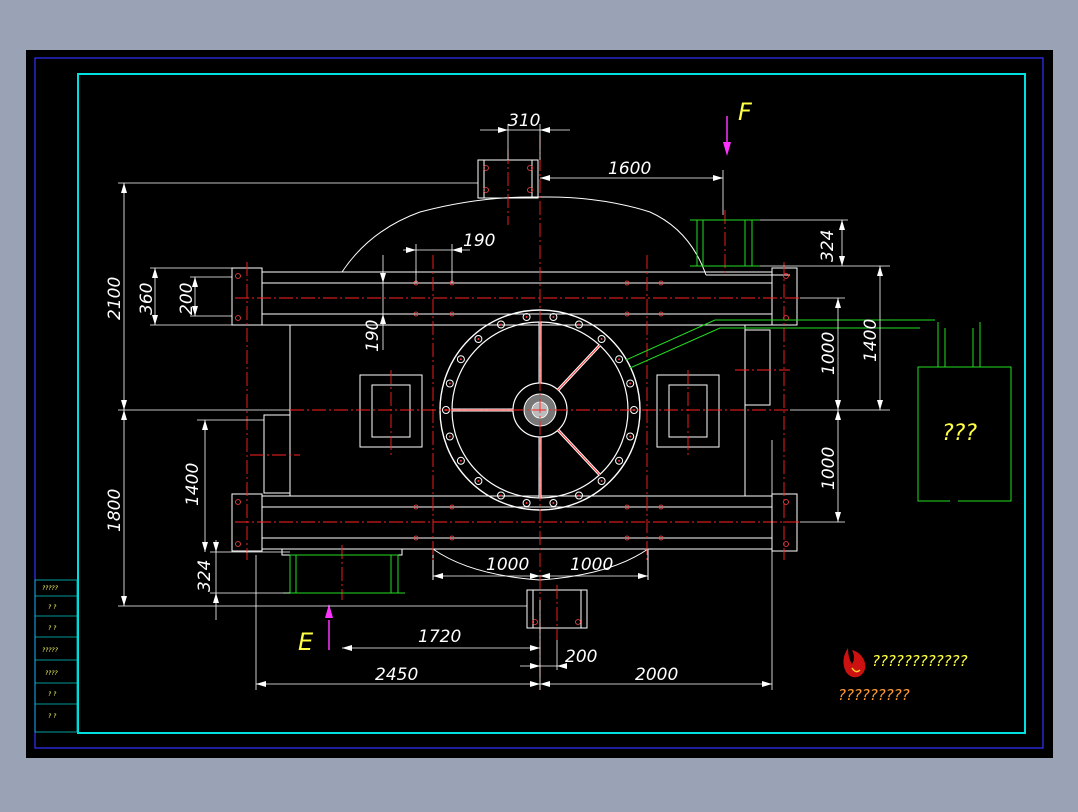 The image size is (1078, 812). What do you see at coordinates (115, 298) in the screenshot?
I see `dim-2100: 2100` at bounding box center [115, 298].